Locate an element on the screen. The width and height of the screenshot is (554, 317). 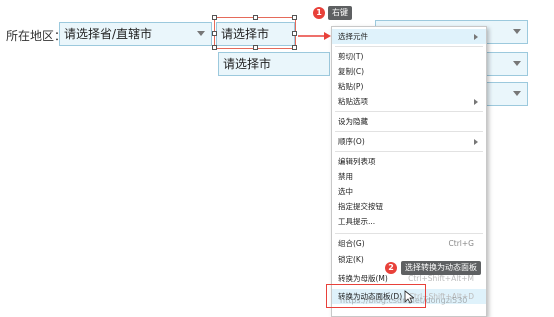
step-2-tooltip: 选择转换为动态面板 is located at coordinates (441, 268).